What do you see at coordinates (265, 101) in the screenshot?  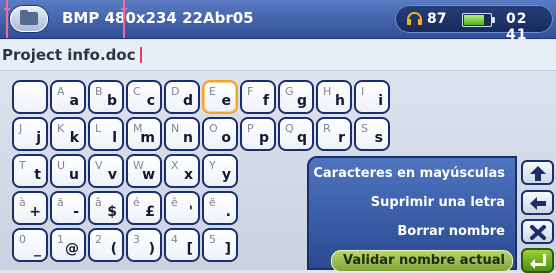 I see `key-char: f` at bounding box center [265, 101].